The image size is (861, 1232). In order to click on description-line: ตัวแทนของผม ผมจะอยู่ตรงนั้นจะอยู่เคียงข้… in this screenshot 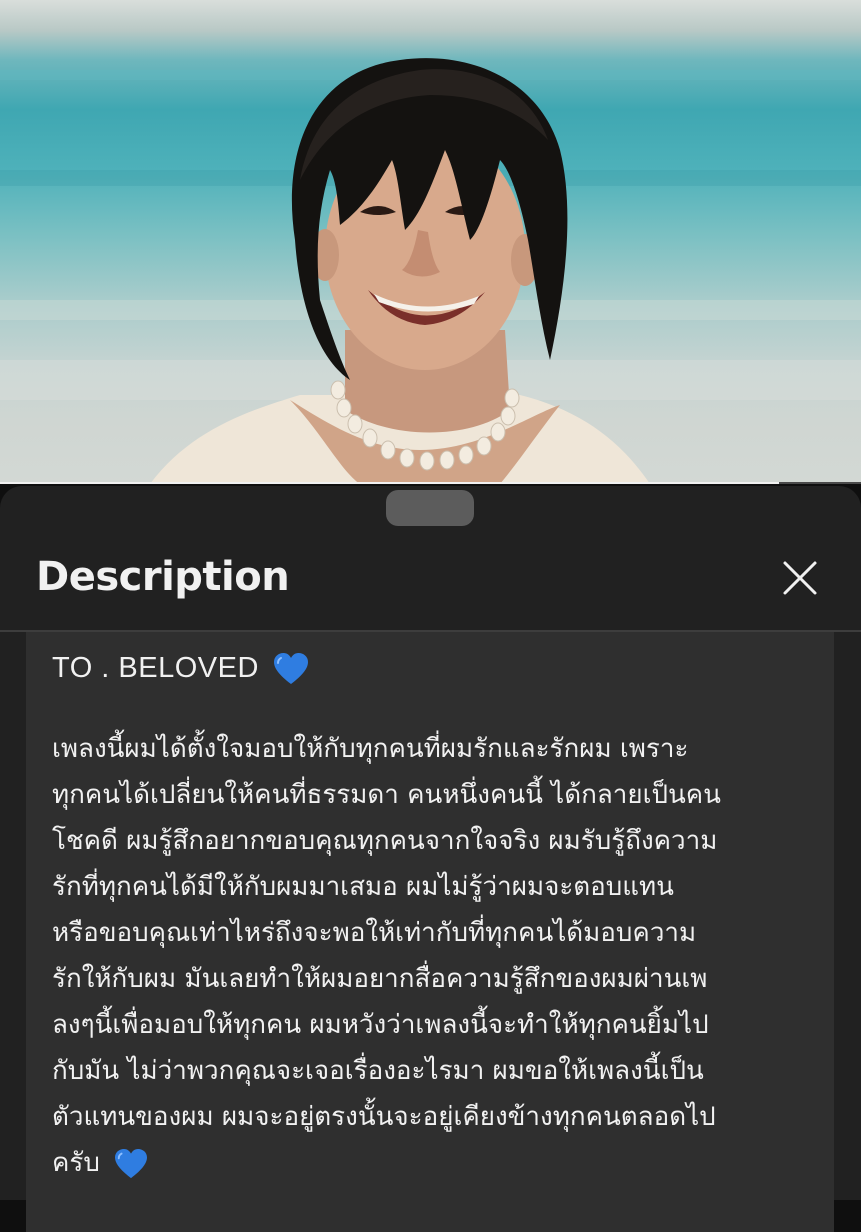, I will do `click(384, 1117)`.